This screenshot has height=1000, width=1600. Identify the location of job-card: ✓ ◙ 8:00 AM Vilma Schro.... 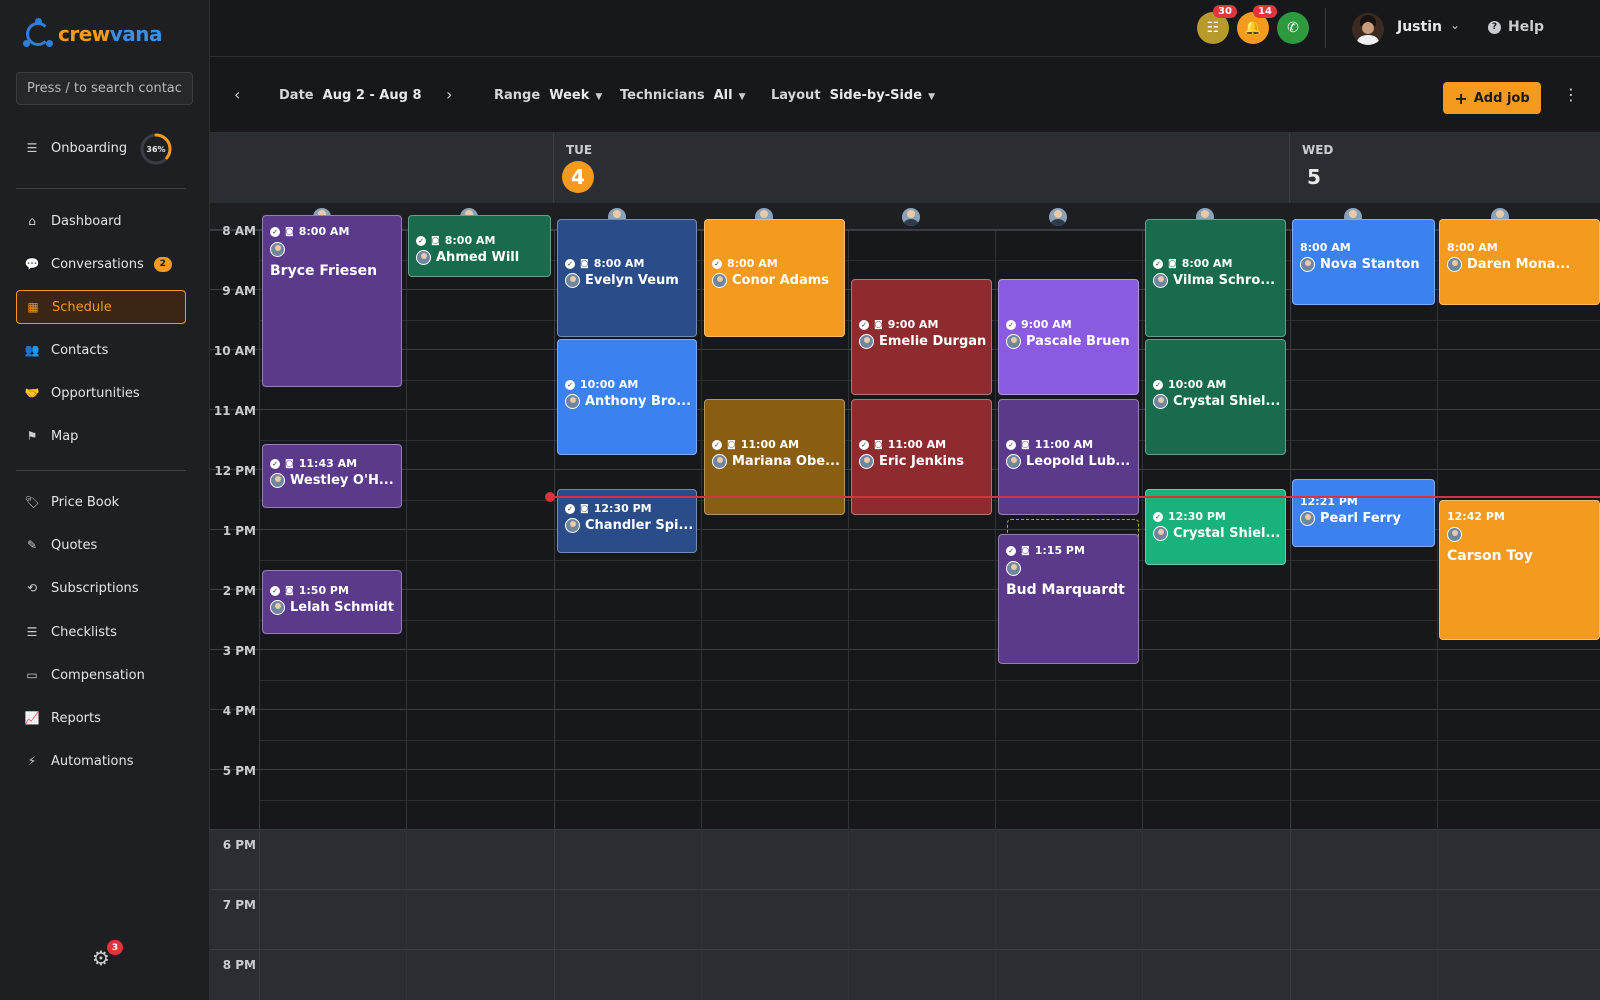
(1215, 278).